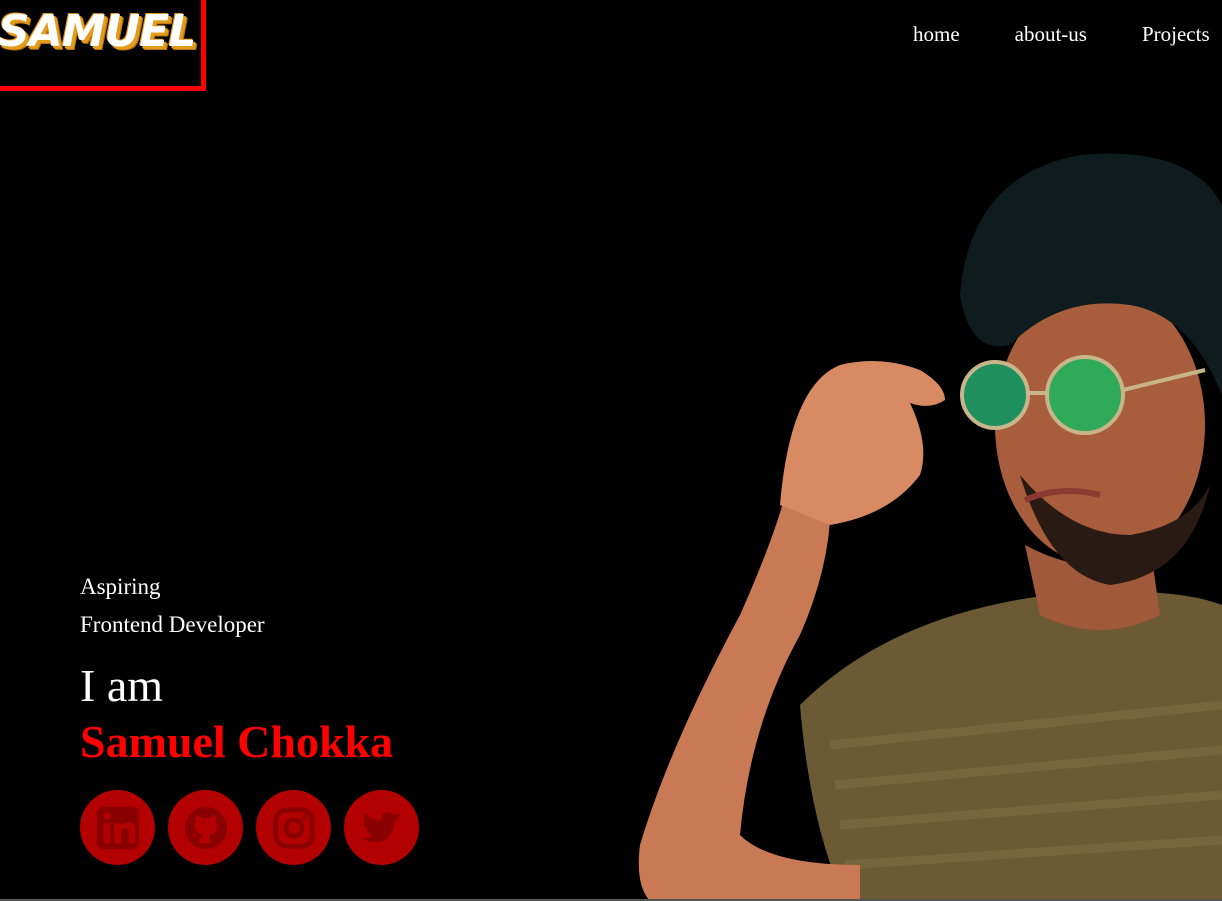 This screenshot has height=901, width=1222. What do you see at coordinates (122, 685) in the screenshot?
I see `hero-intro: I am` at bounding box center [122, 685].